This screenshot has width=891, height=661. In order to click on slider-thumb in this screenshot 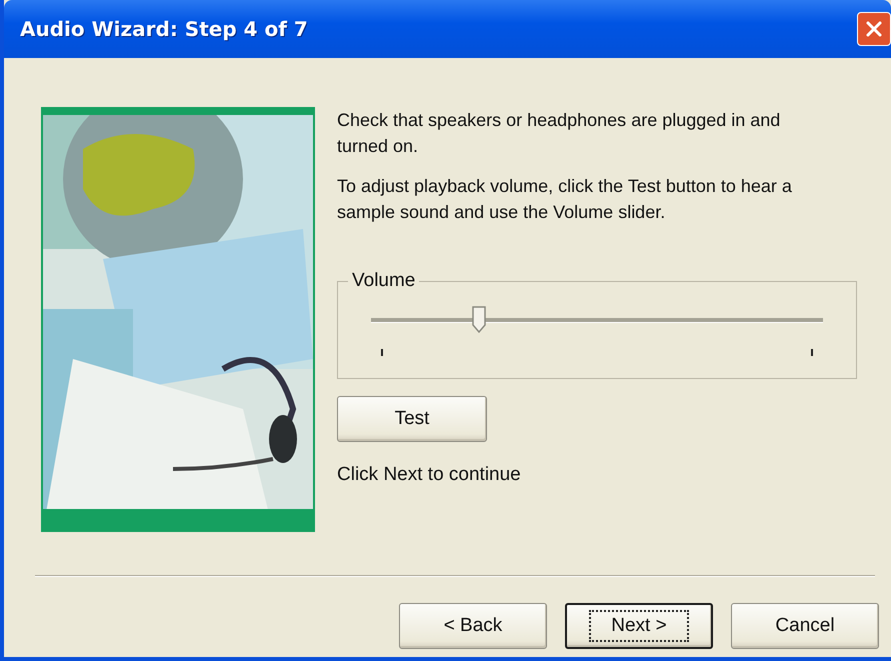, I will do `click(479, 320)`.